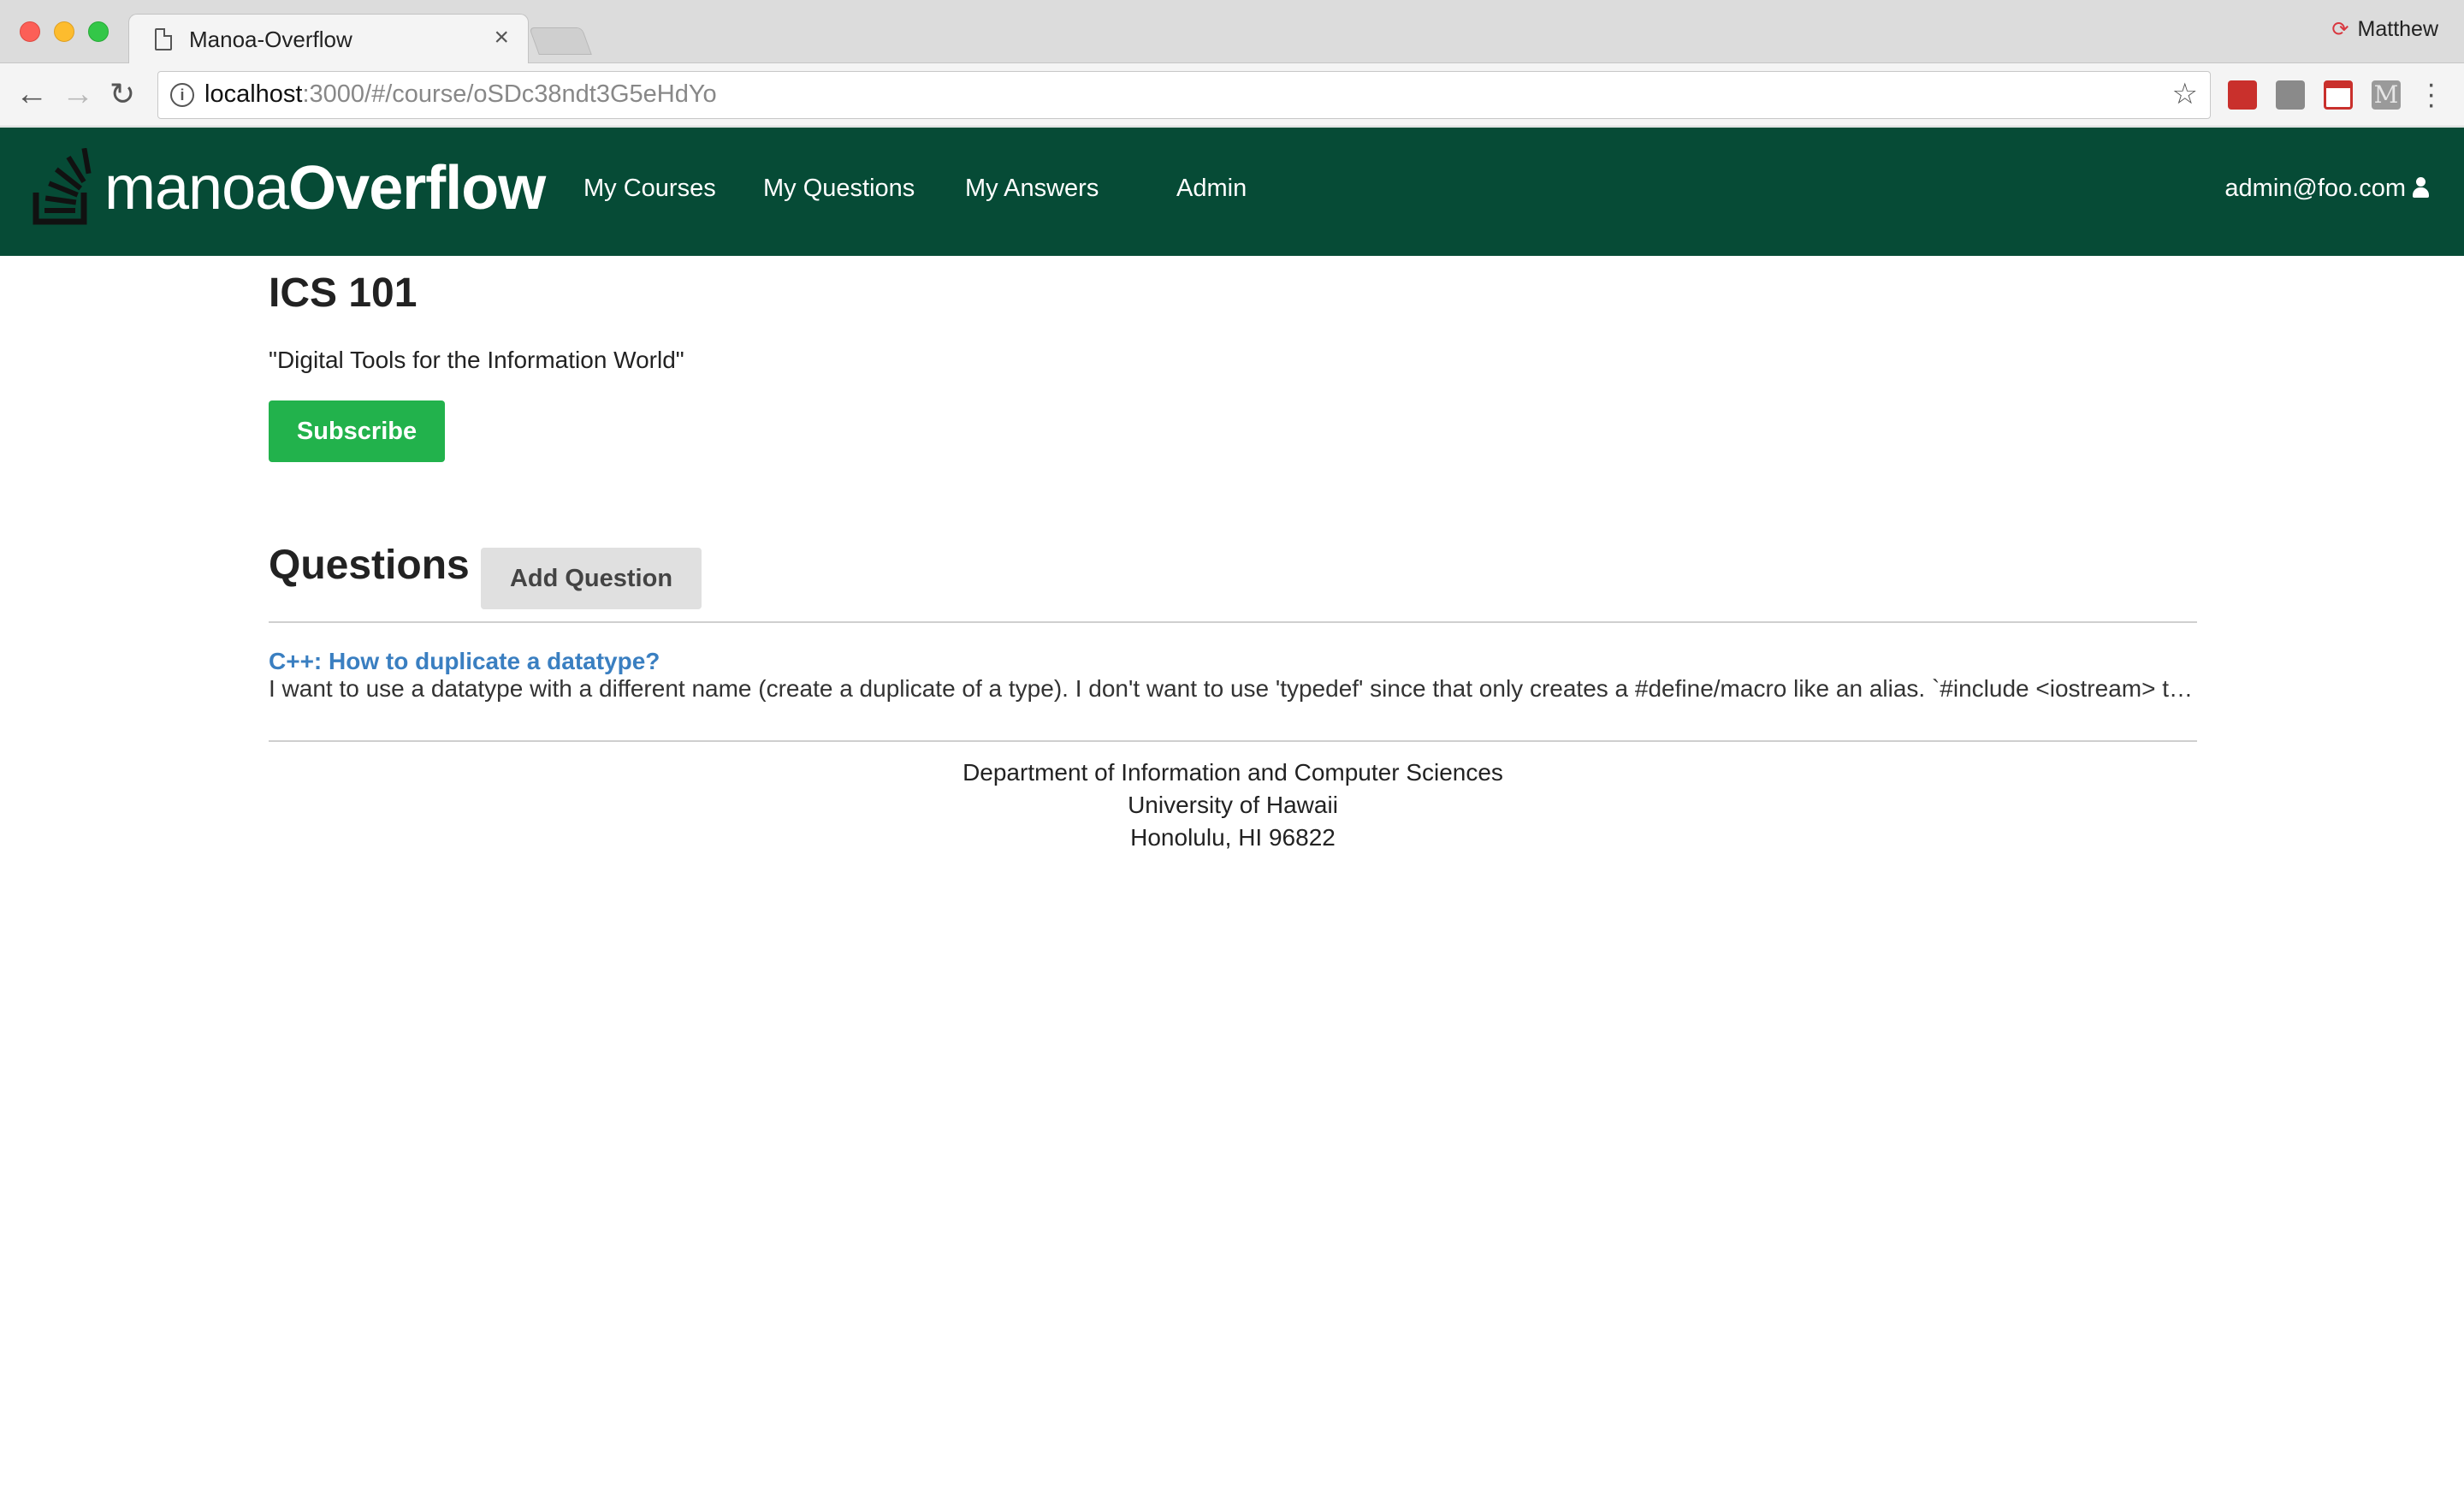 This screenshot has height=1501, width=2464. Describe the element at coordinates (1211, 189) in the screenshot. I see `nav-admin: Admin` at that location.